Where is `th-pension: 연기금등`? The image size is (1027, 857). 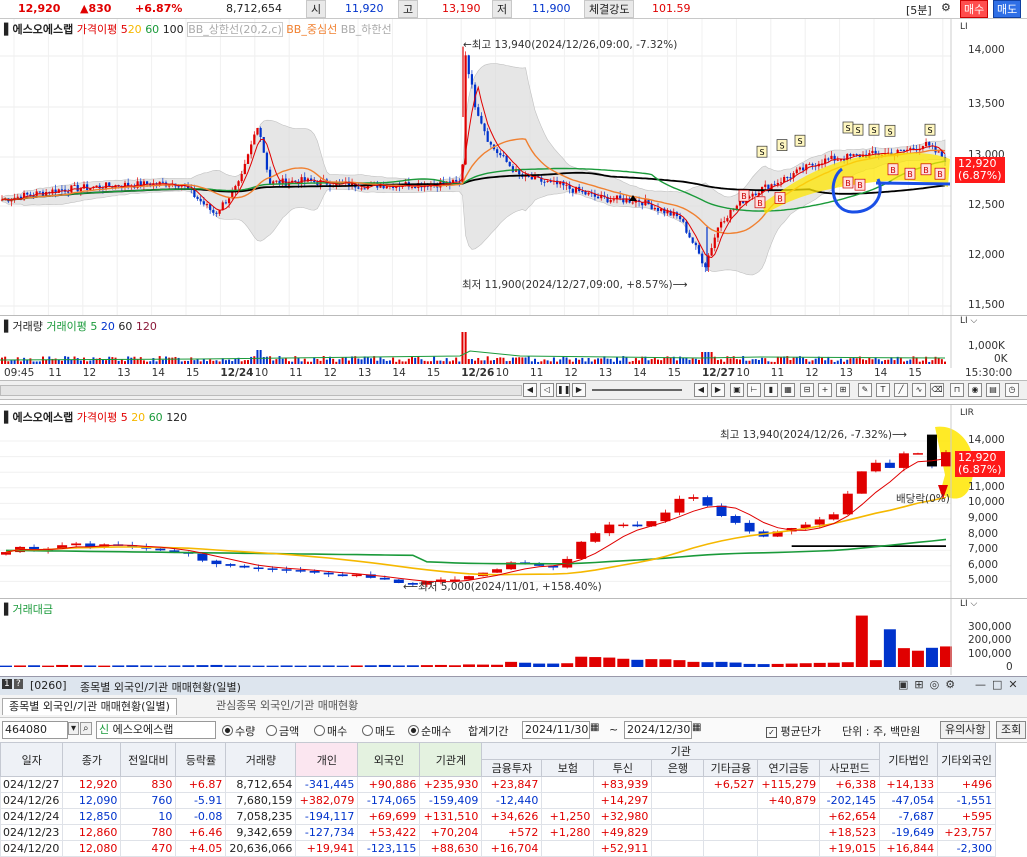
th-pension: 연기금등 is located at coordinates (789, 768).